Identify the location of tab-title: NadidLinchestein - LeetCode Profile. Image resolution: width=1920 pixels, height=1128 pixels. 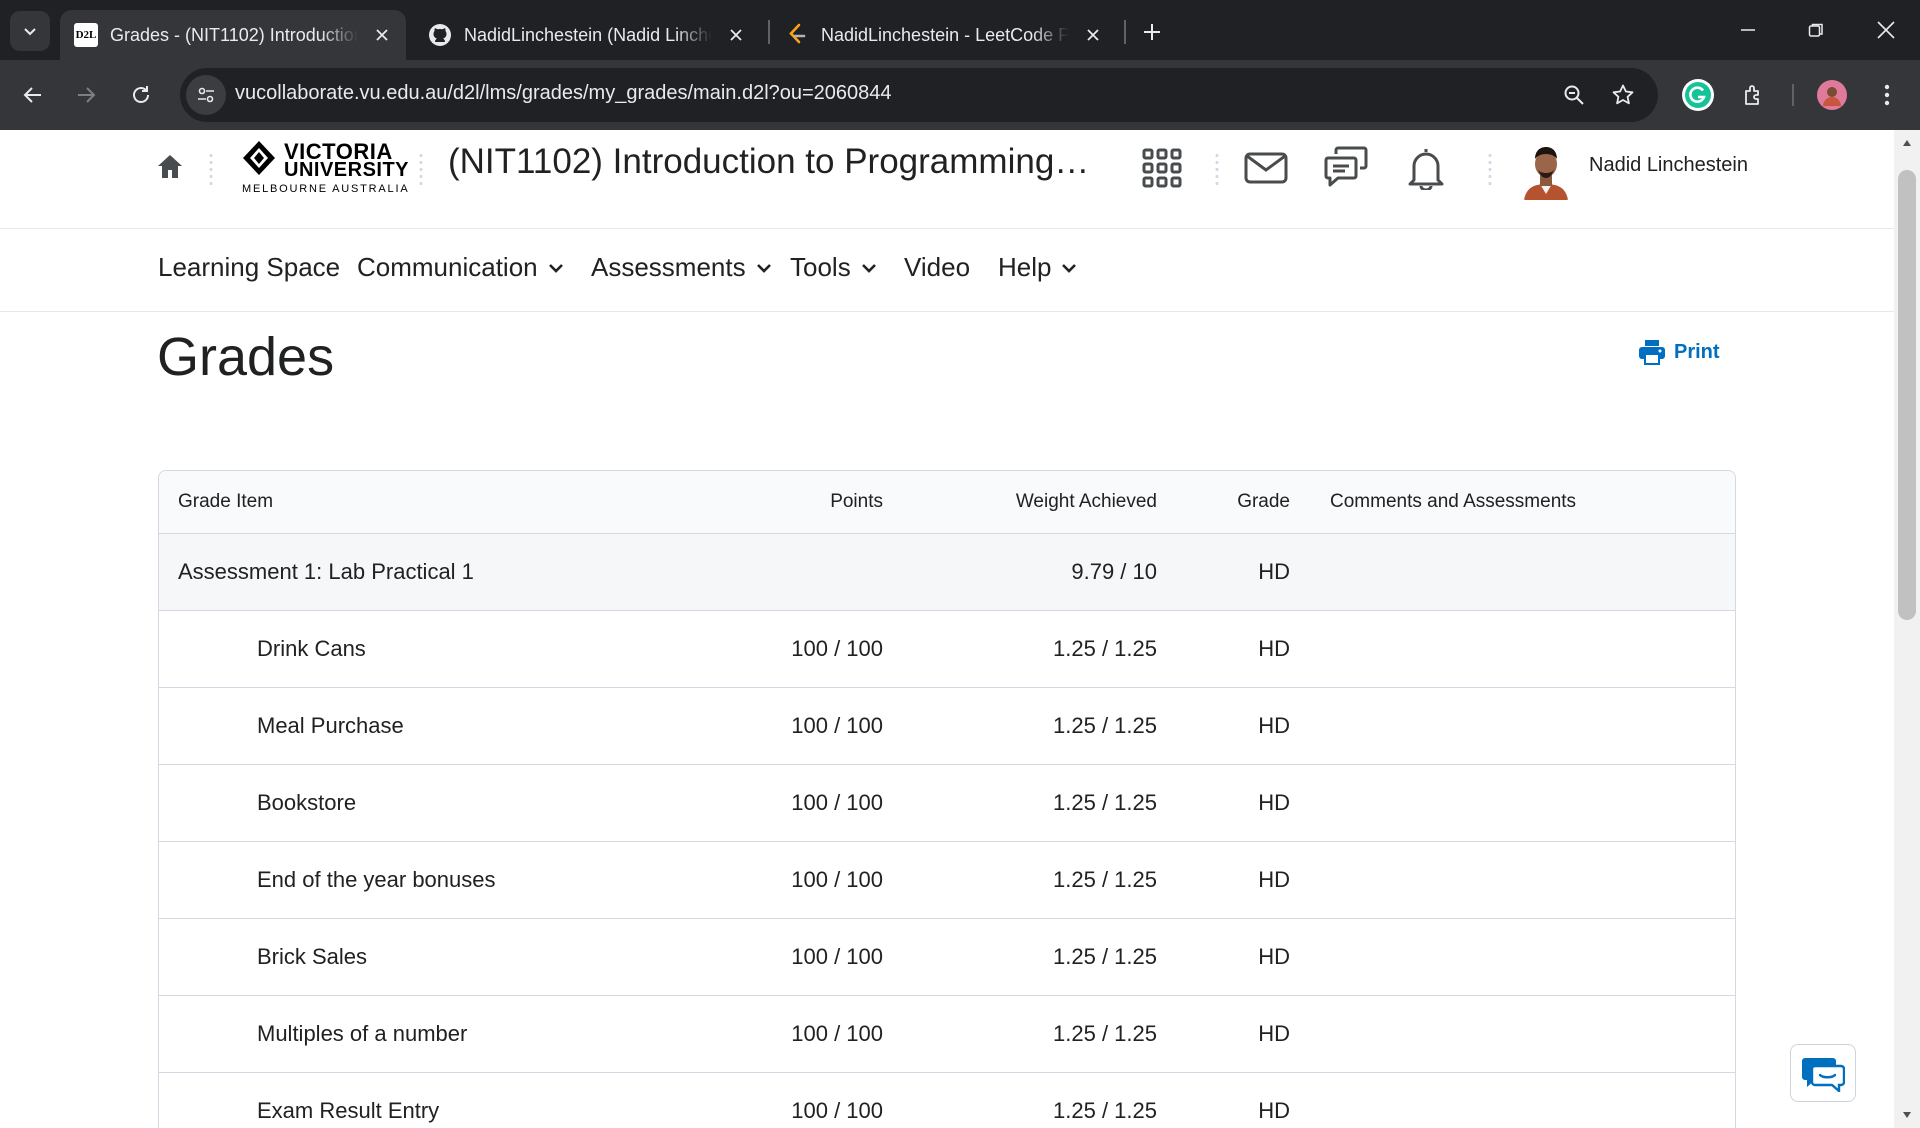
(945, 34).